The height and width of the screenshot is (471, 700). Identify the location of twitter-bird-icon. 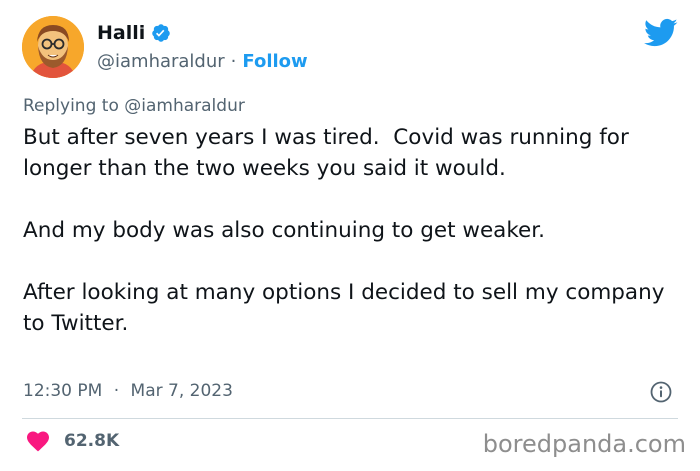
(661, 33).